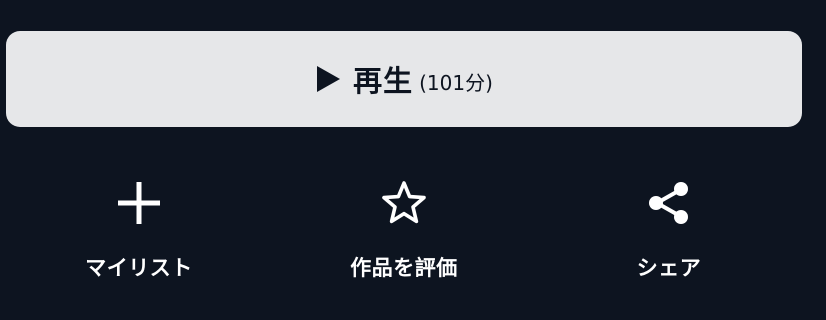  What do you see at coordinates (669, 233) in the screenshot?
I see `share-button: シェア` at bounding box center [669, 233].